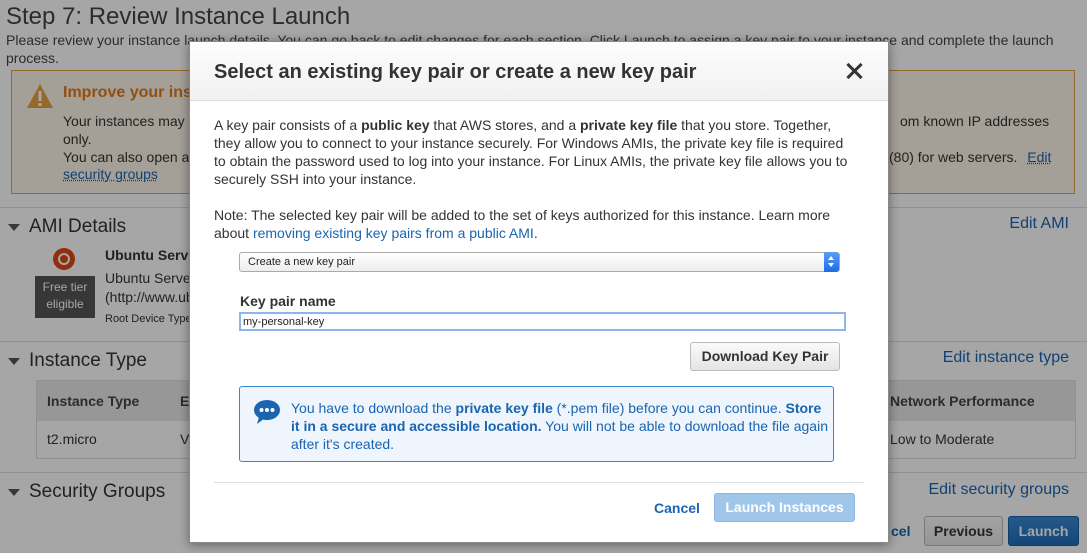 The width and height of the screenshot is (1087, 553). What do you see at coordinates (395, 125) in the screenshot?
I see `text-bold: public key` at bounding box center [395, 125].